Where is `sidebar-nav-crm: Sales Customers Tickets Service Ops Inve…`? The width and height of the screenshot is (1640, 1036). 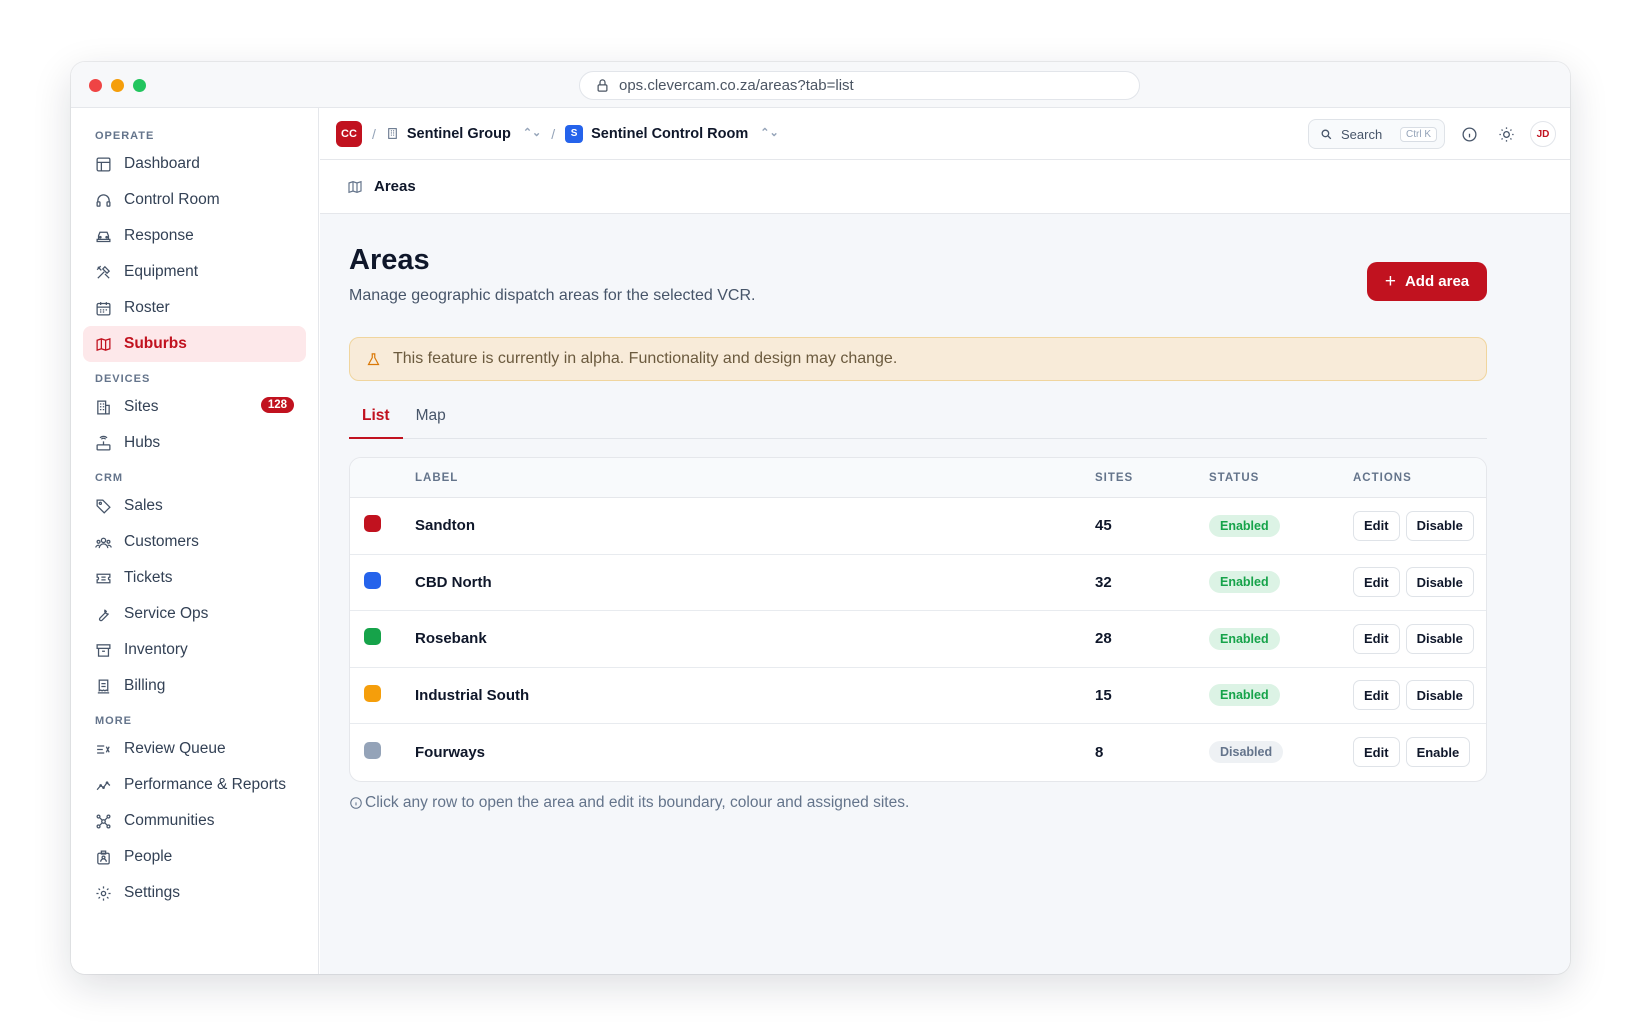
sidebar-nav-crm: Sales Customers Tickets Service Ops Inve… is located at coordinates (194, 596).